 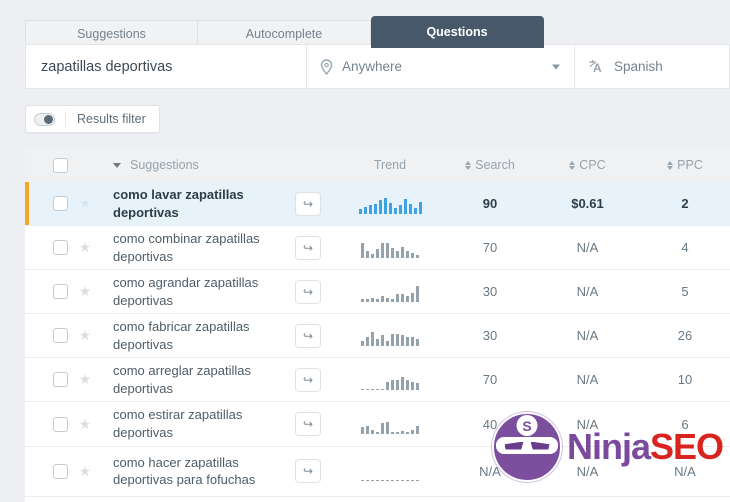 What do you see at coordinates (111, 119) in the screenshot?
I see `results-filter-label: Results filter` at bounding box center [111, 119].